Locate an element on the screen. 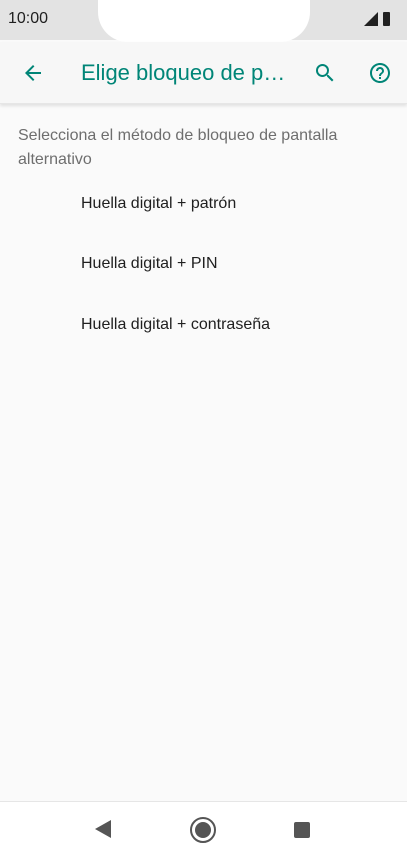  status-icons is located at coordinates (377, 19).